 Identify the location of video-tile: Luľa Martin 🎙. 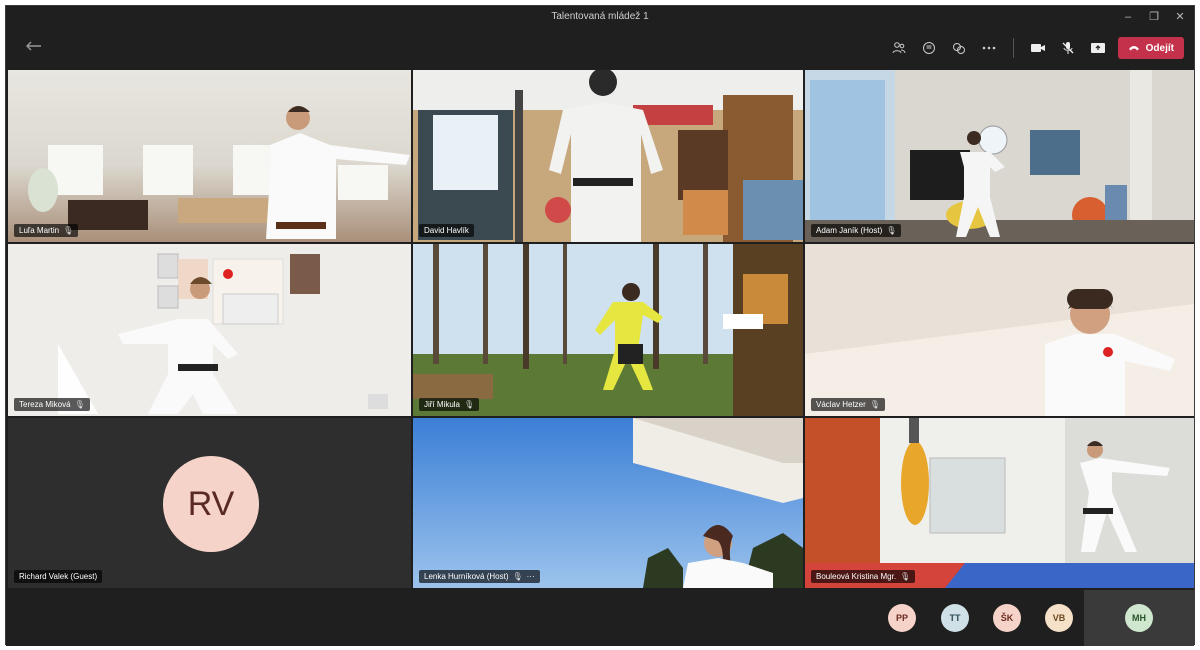
(209, 156).